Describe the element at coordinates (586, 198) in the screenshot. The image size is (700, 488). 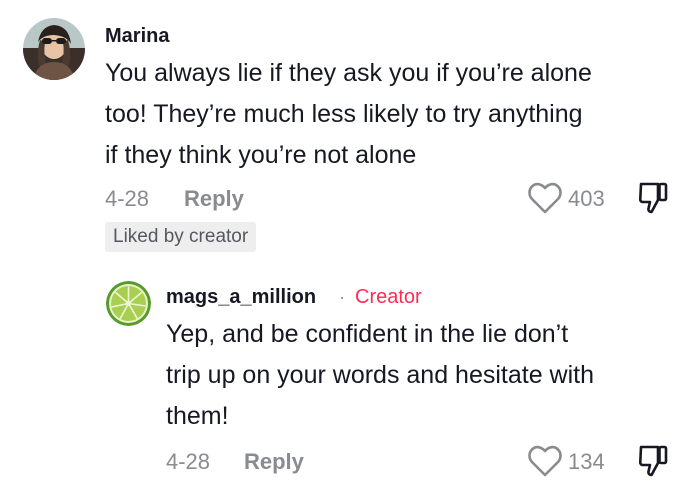
I see `like-count: 403` at that location.